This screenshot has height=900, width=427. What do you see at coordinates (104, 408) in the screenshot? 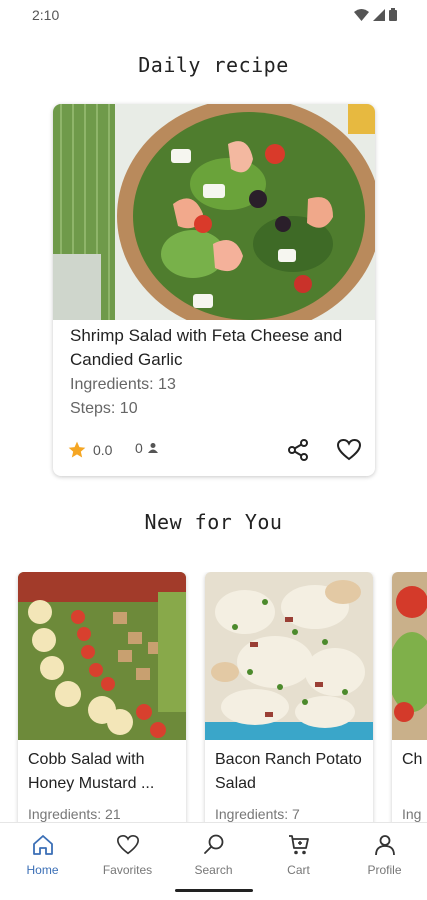
I see `steps-count: Steps: 10` at bounding box center [104, 408].